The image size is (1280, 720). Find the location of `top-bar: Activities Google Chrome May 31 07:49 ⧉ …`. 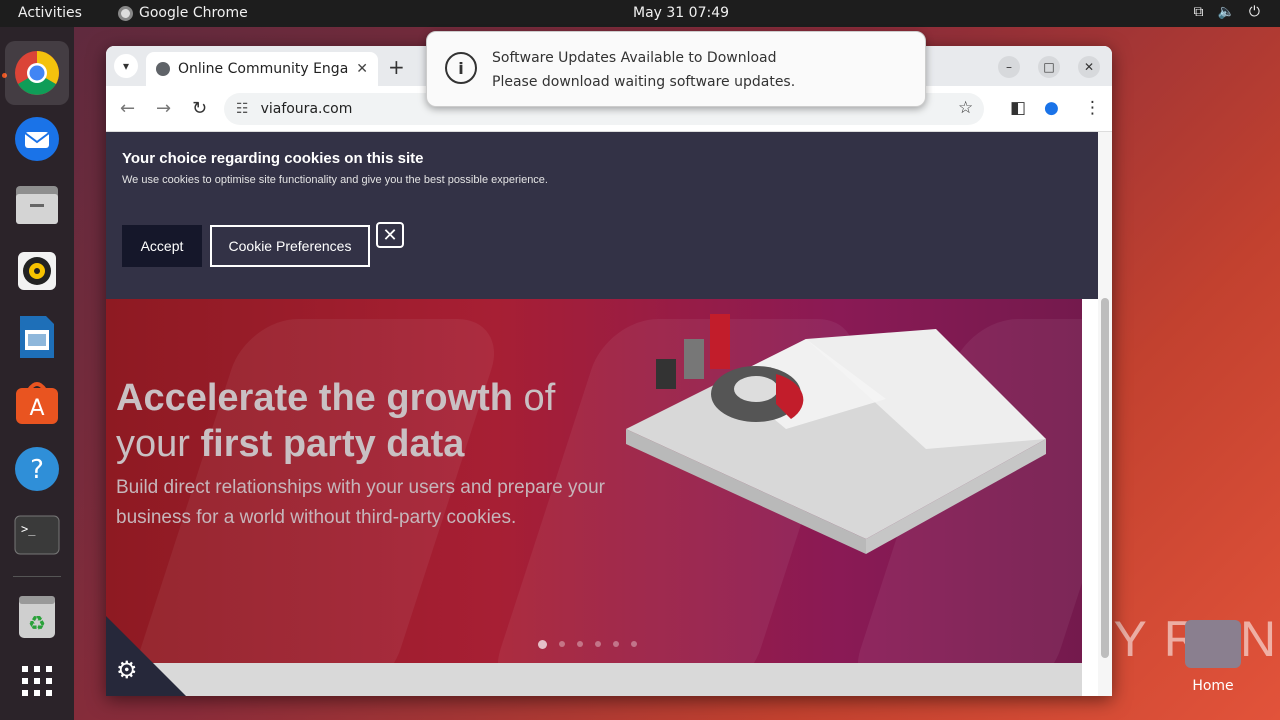

top-bar: Activities Google Chrome May 31 07:49 ⧉ … is located at coordinates (640, 13).